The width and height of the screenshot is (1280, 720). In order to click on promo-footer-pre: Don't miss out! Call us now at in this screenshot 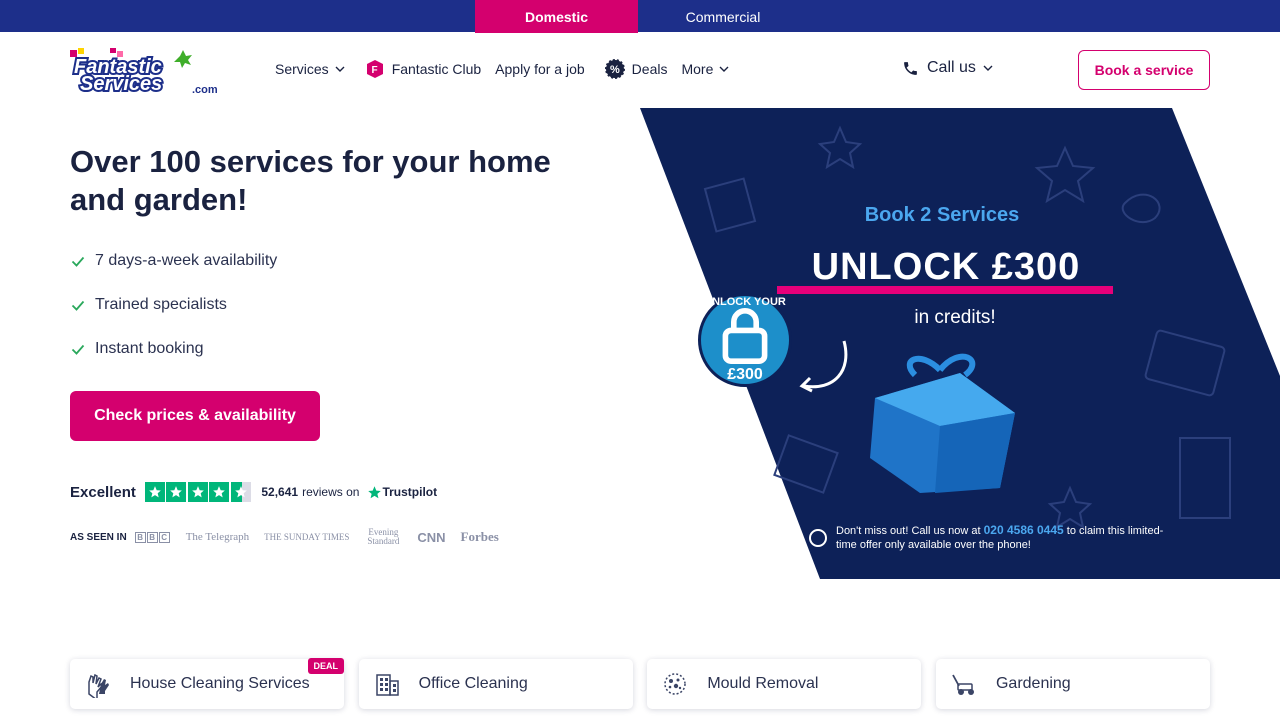, I will do `click(908, 531)`.